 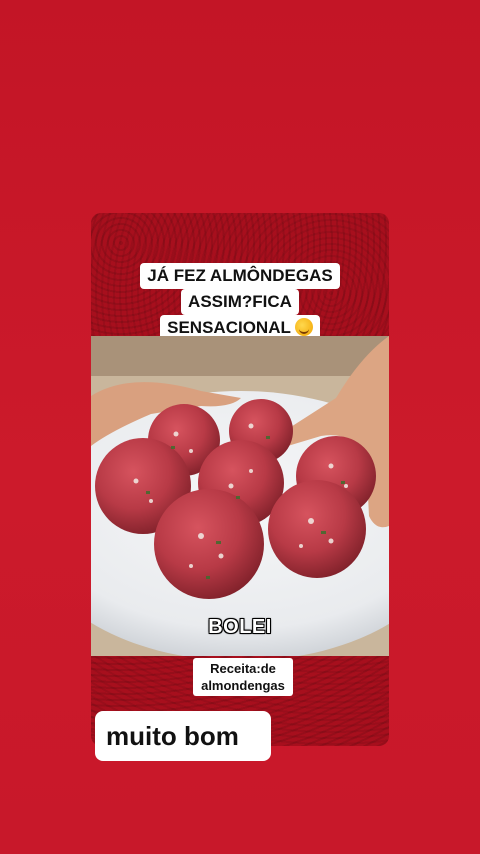 I want to click on post-title: JÁ FEZ ALMÔNDEGAS ASSIM?FICA SENSACIONAL, so click(x=240, y=302).